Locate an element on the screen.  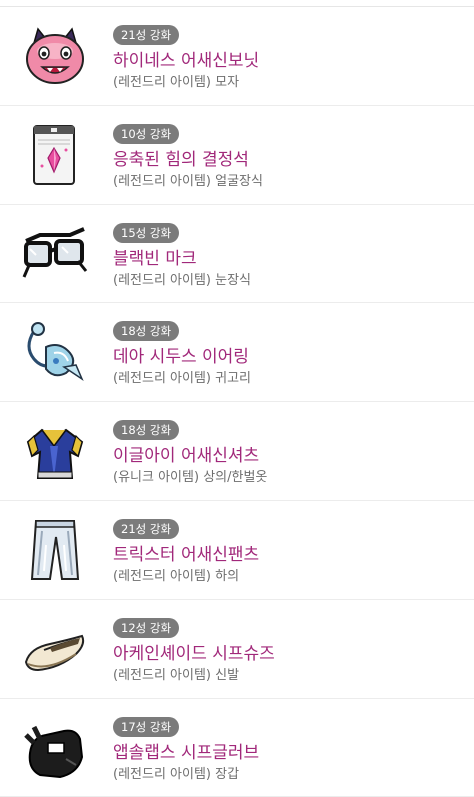
shirt-icon is located at coordinates (55, 451).